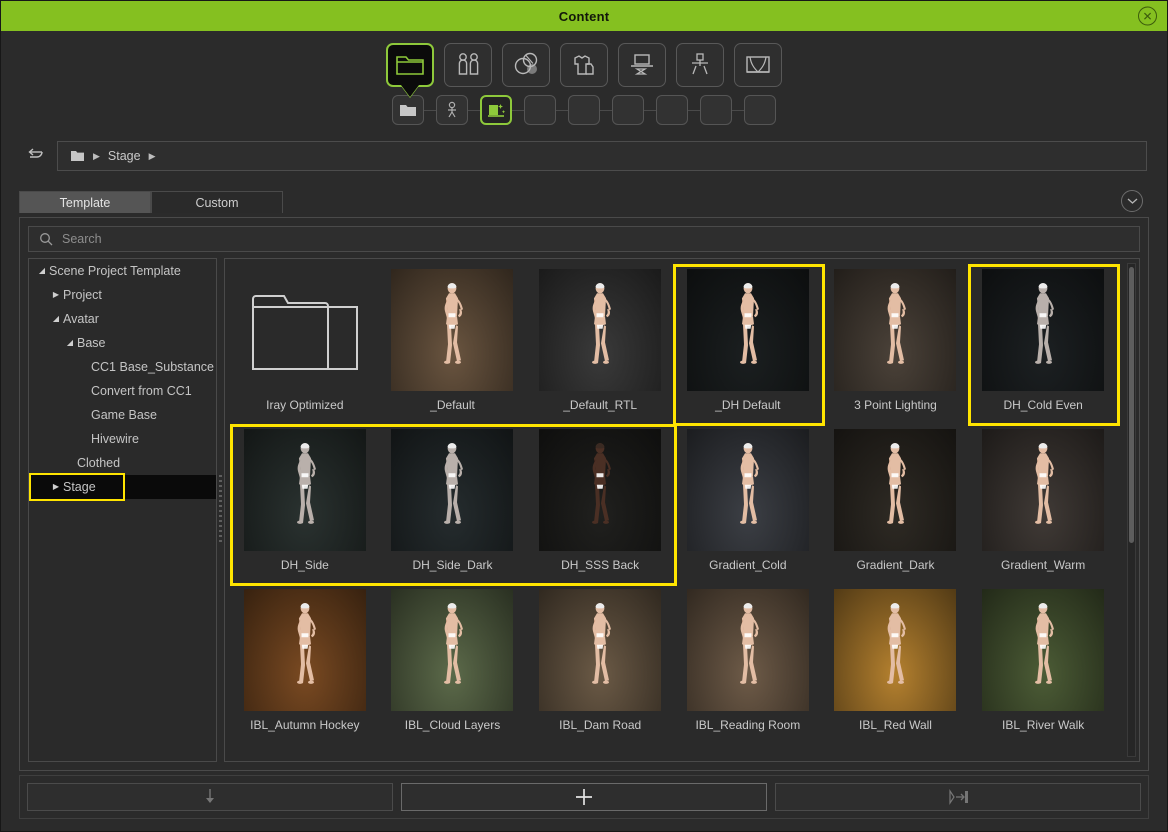 The image size is (1168, 832). I want to click on tree-item-label: Scene Project Template, so click(115, 271).